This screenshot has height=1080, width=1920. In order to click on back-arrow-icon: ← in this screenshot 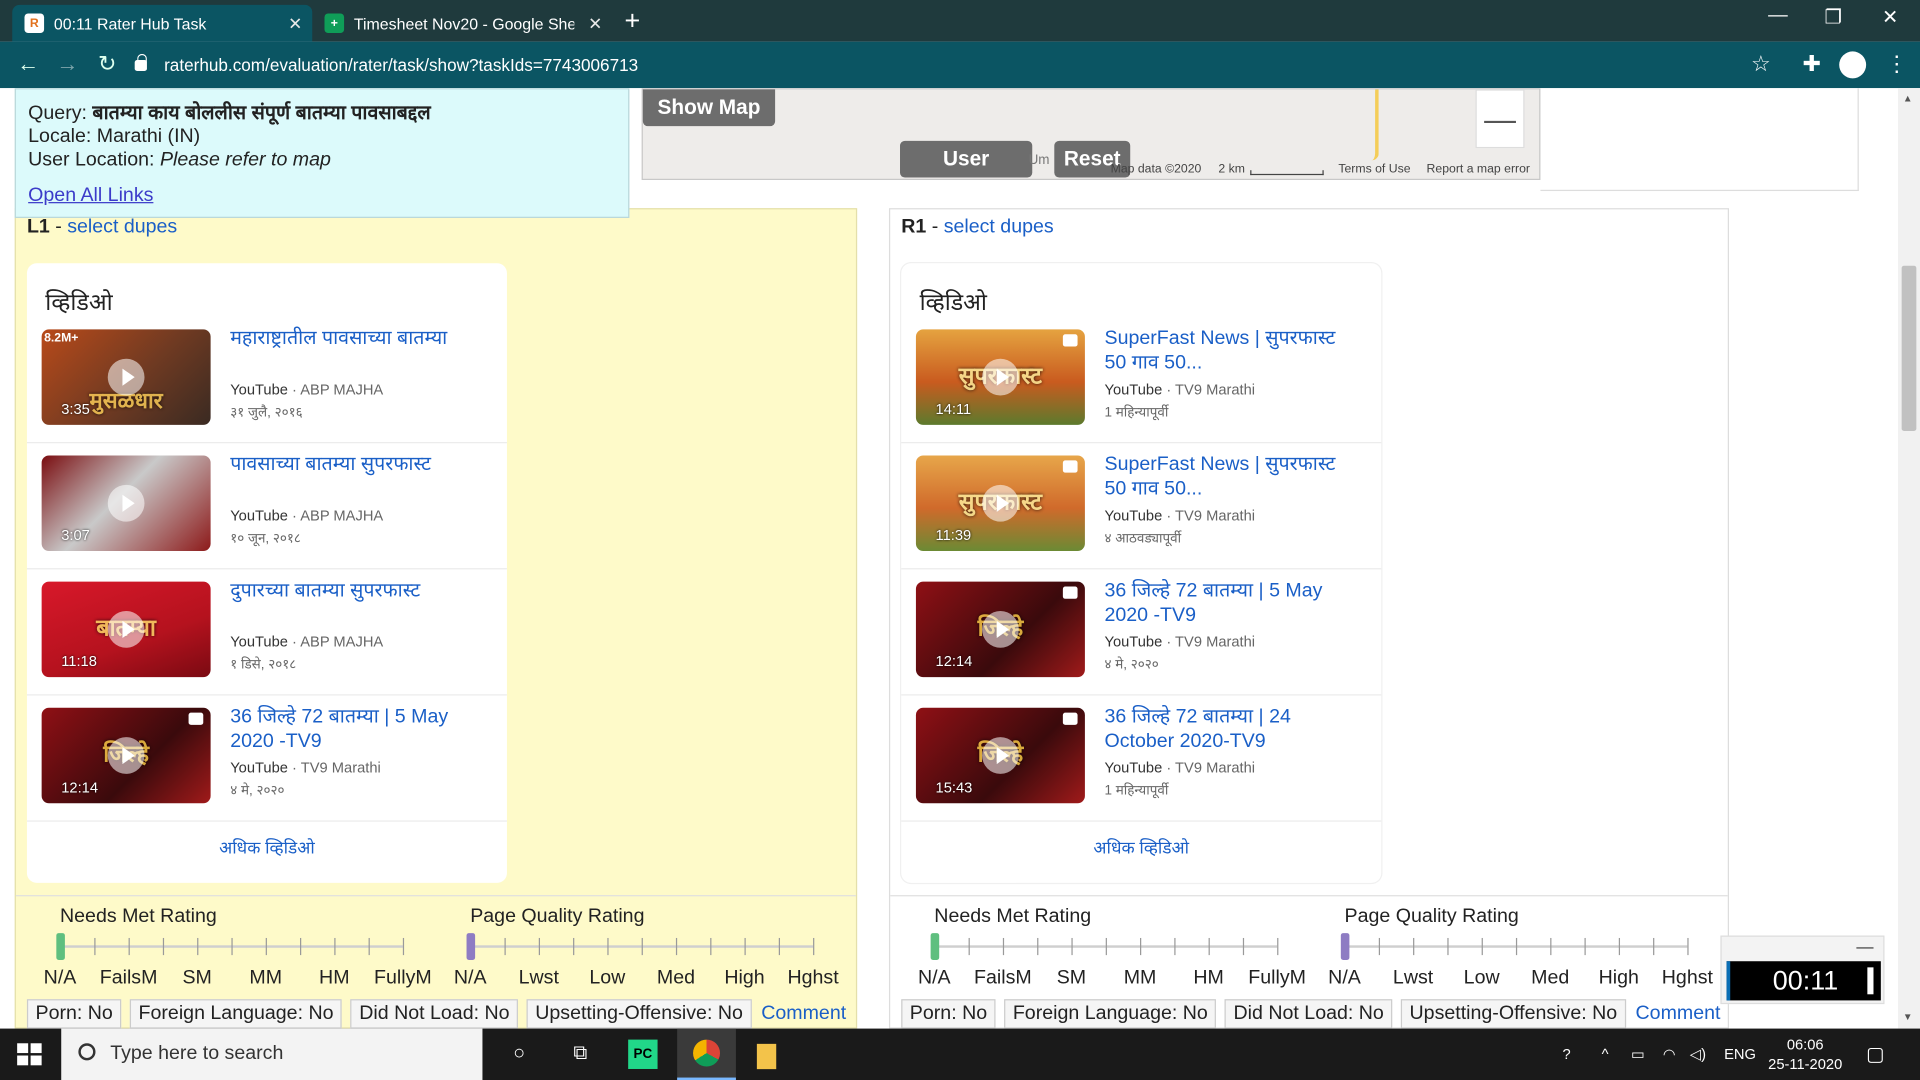, I will do `click(28, 64)`.